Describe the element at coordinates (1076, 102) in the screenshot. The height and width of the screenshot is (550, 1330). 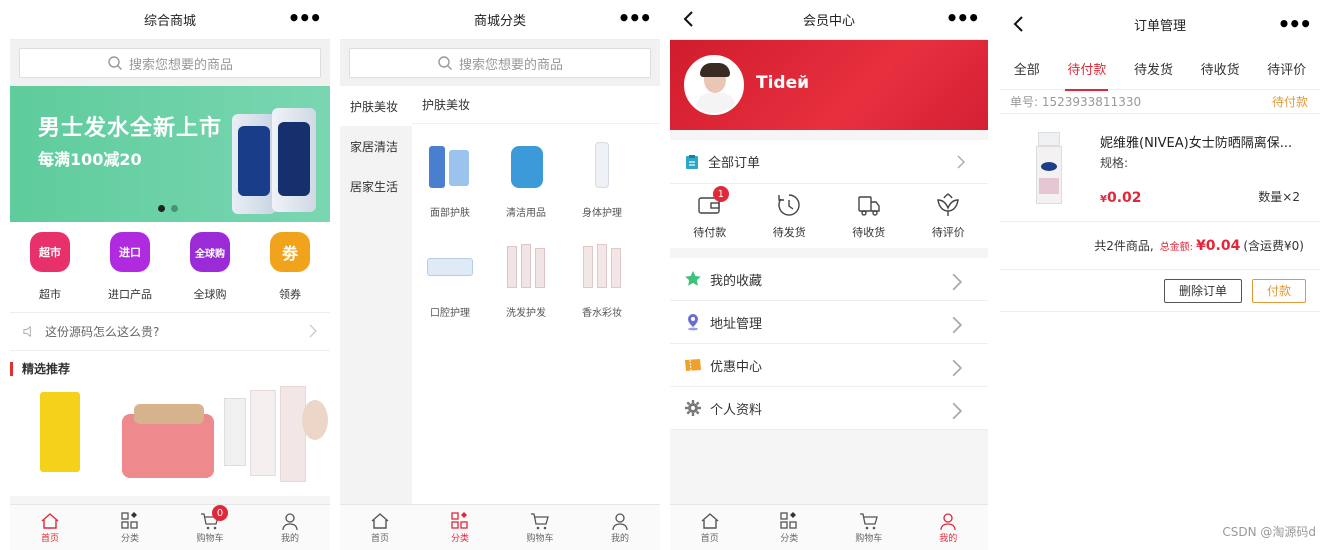
I see `order-number: 单号: 1523933811330` at that location.